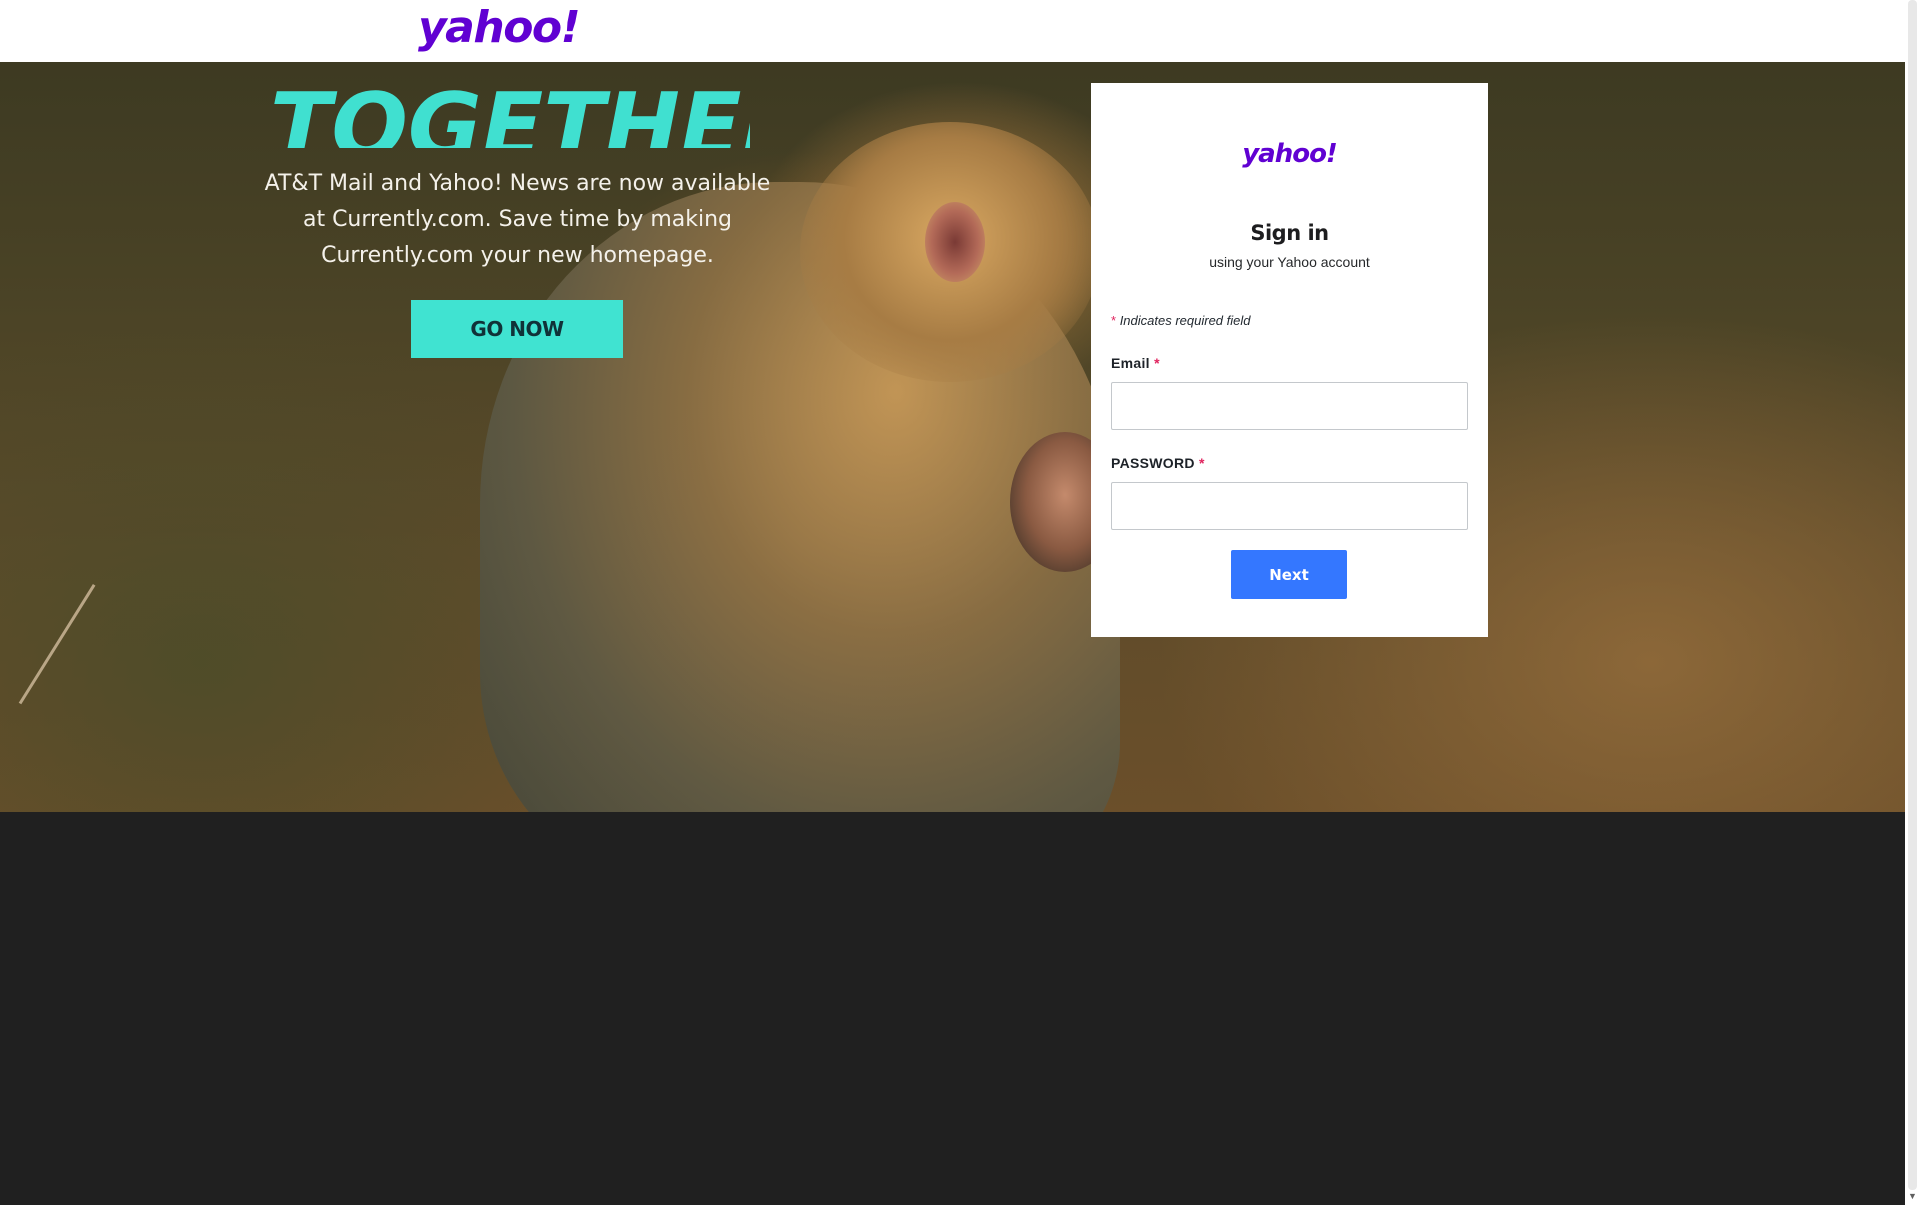 The width and height of the screenshot is (1920, 1205). I want to click on next-button: Next, so click(1289, 574).